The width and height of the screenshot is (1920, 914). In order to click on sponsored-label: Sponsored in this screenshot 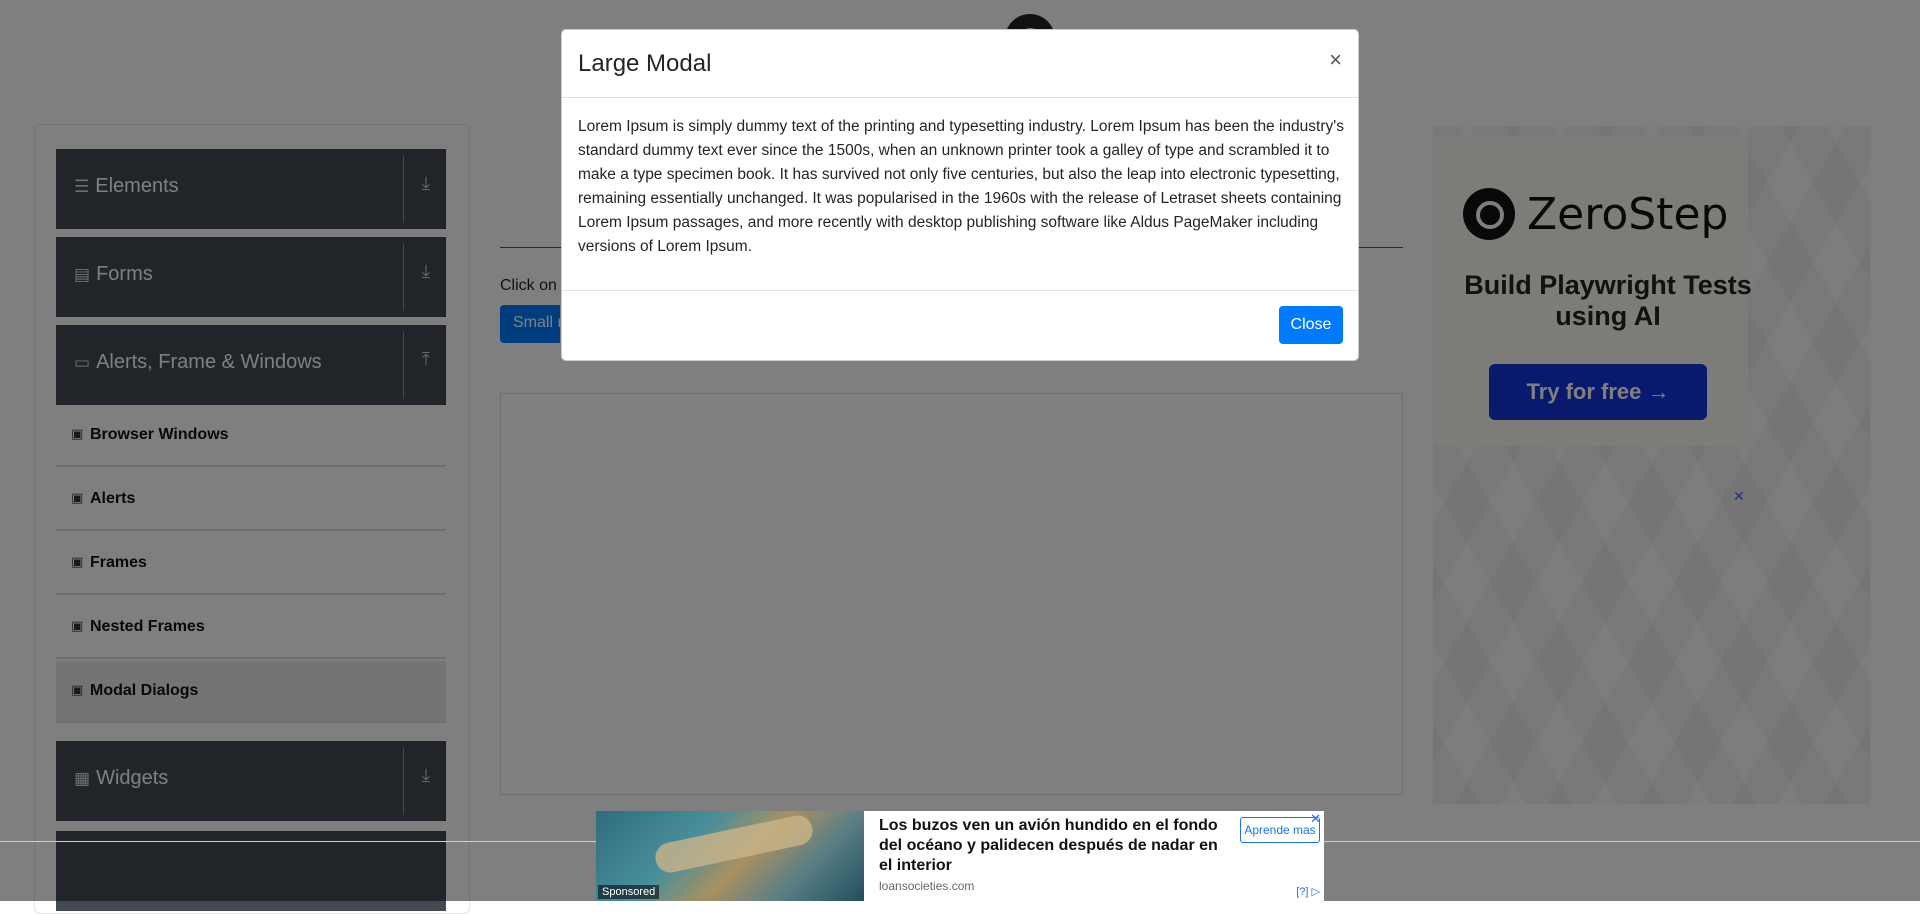, I will do `click(629, 892)`.